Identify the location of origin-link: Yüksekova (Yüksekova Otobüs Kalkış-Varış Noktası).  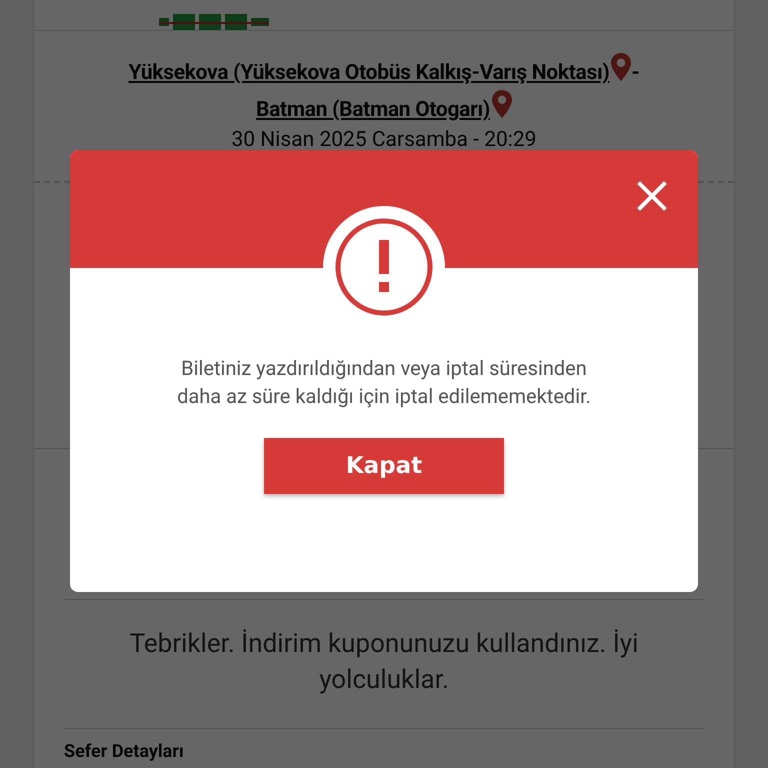
(369, 73).